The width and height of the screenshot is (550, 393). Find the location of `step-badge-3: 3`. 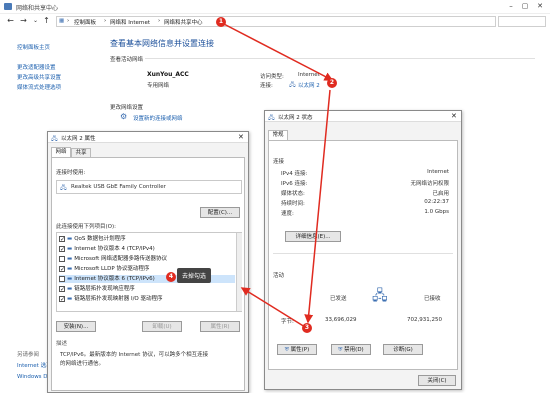

step-badge-3: 3 is located at coordinates (307, 328).